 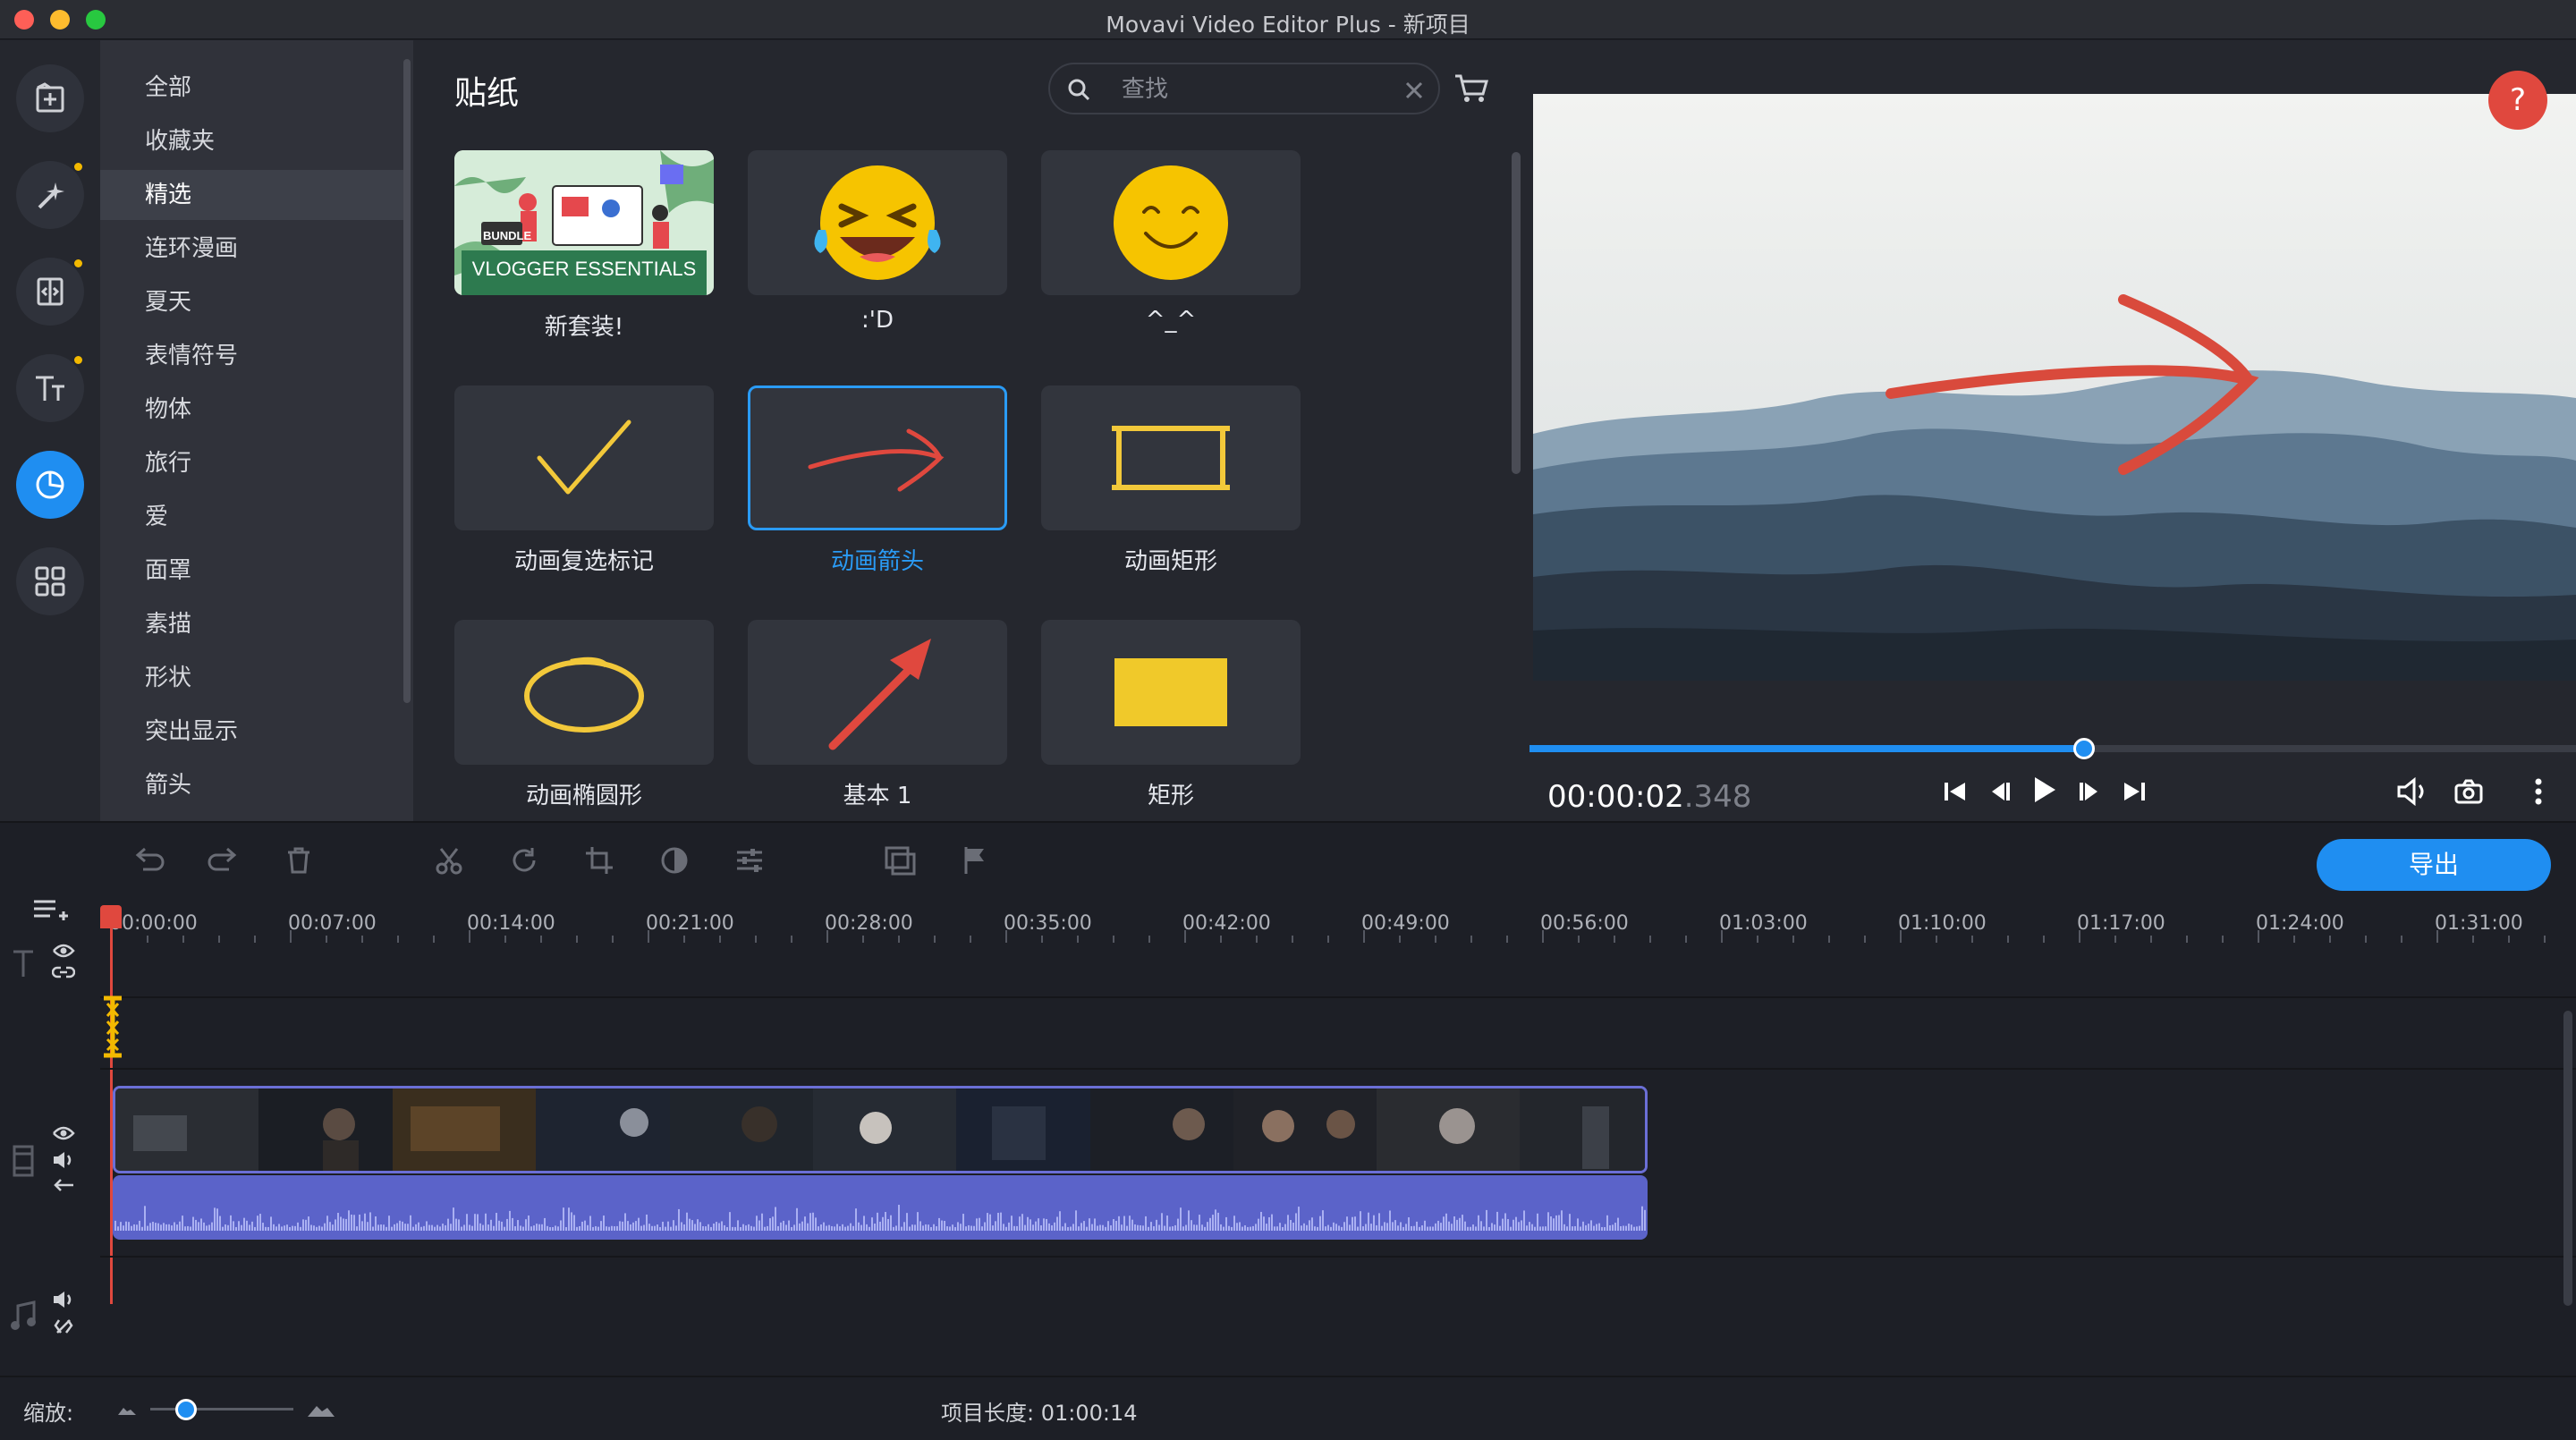 What do you see at coordinates (321, 1410) in the screenshot?
I see `zoom-in-icon` at bounding box center [321, 1410].